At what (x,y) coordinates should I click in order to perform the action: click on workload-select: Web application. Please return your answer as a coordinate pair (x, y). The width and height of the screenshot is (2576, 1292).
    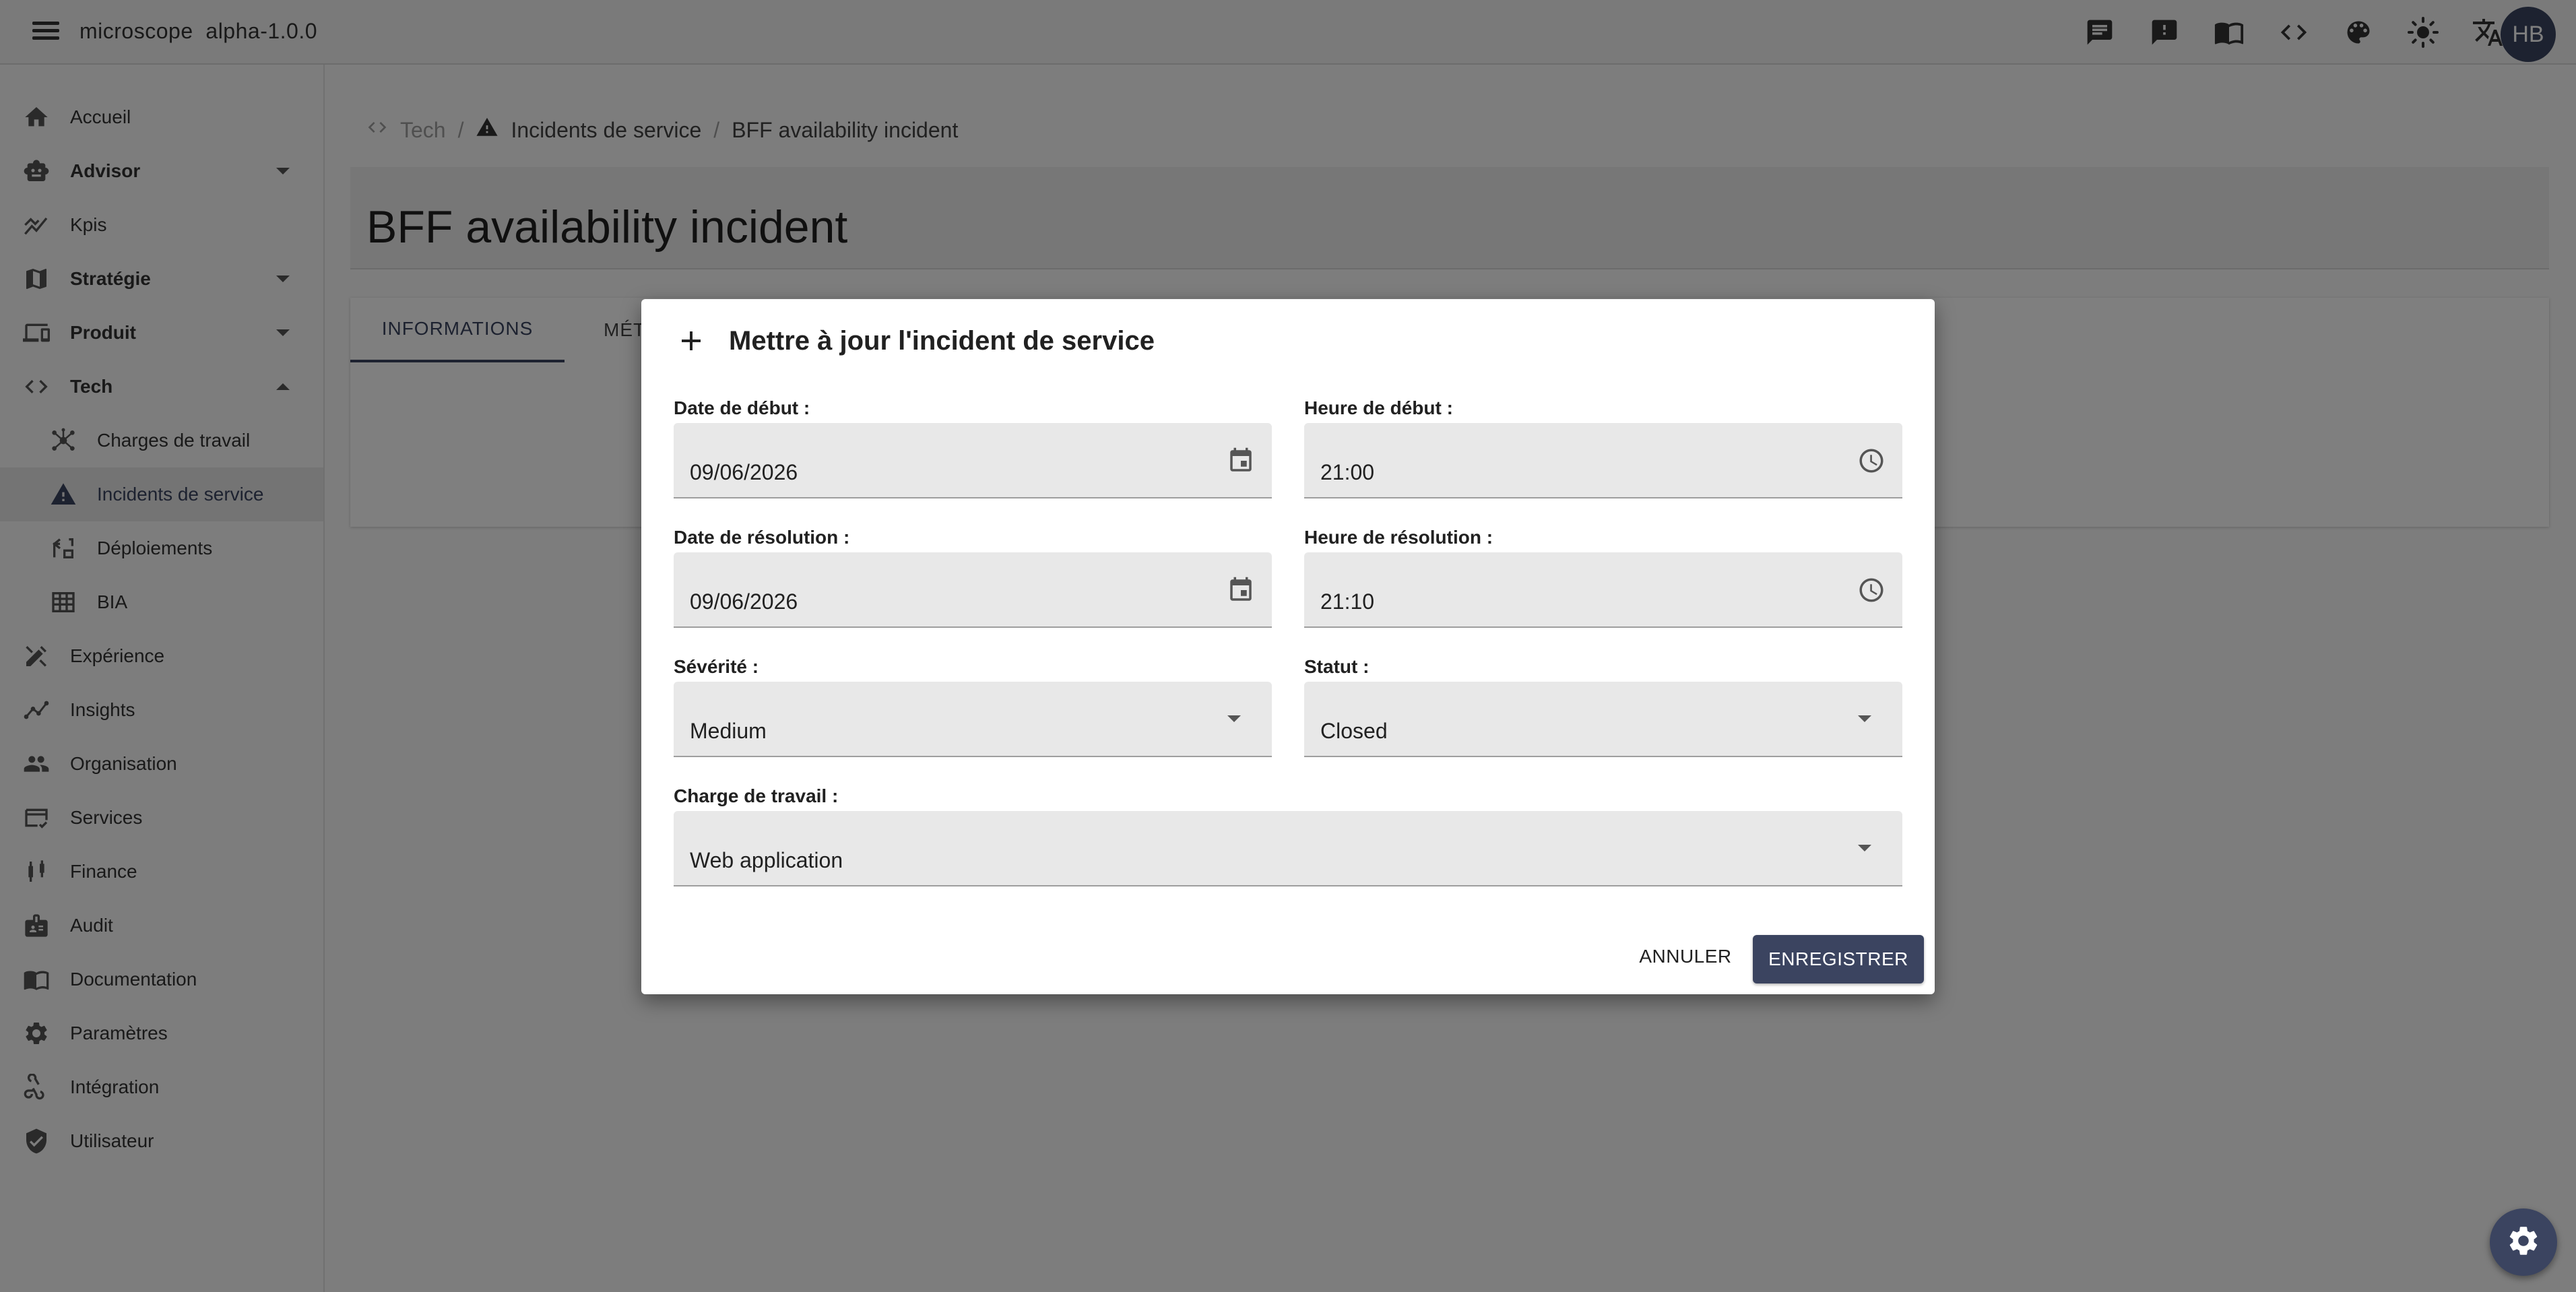
    Looking at the image, I should click on (1288, 848).